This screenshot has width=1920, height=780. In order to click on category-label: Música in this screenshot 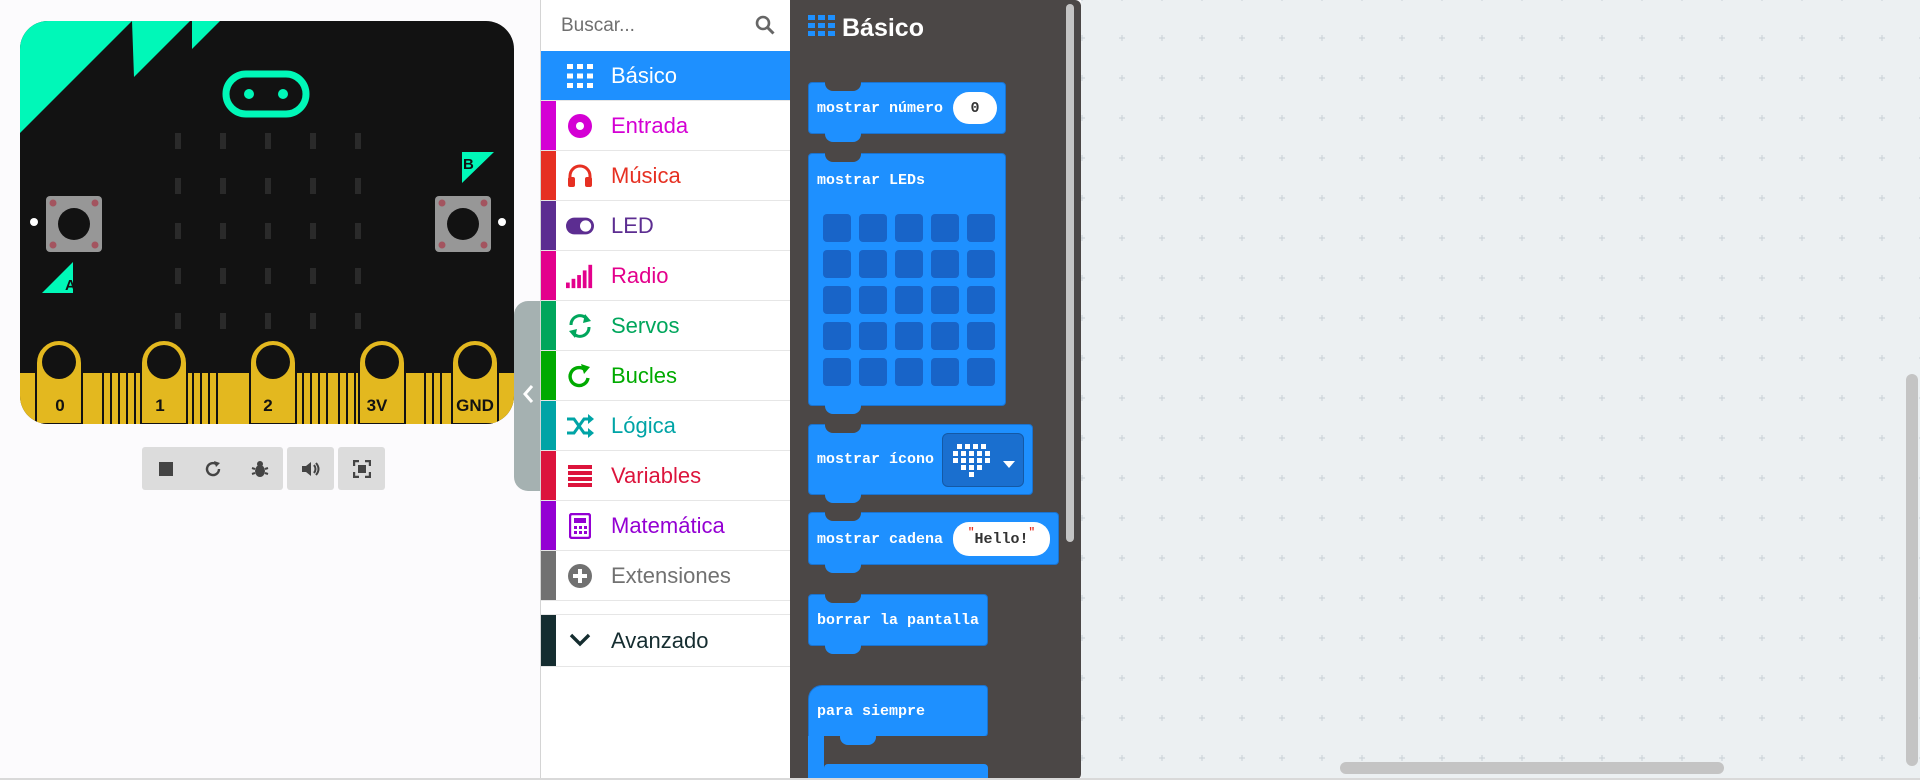, I will do `click(646, 175)`.